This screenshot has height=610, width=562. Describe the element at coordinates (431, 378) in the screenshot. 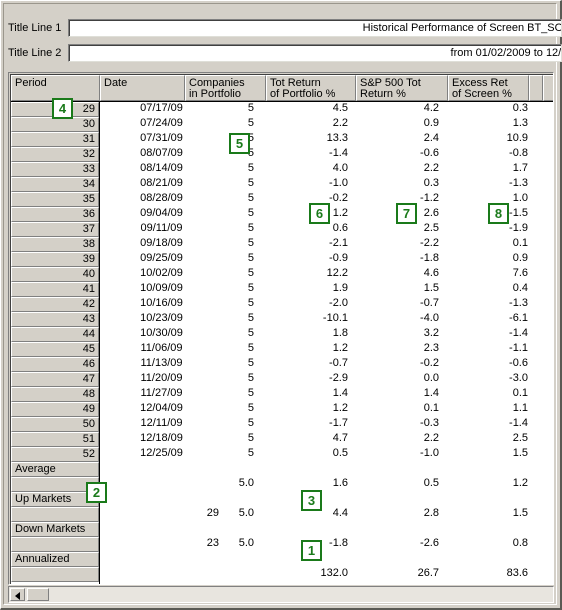

I see `cell-sp500: 0.0` at that location.